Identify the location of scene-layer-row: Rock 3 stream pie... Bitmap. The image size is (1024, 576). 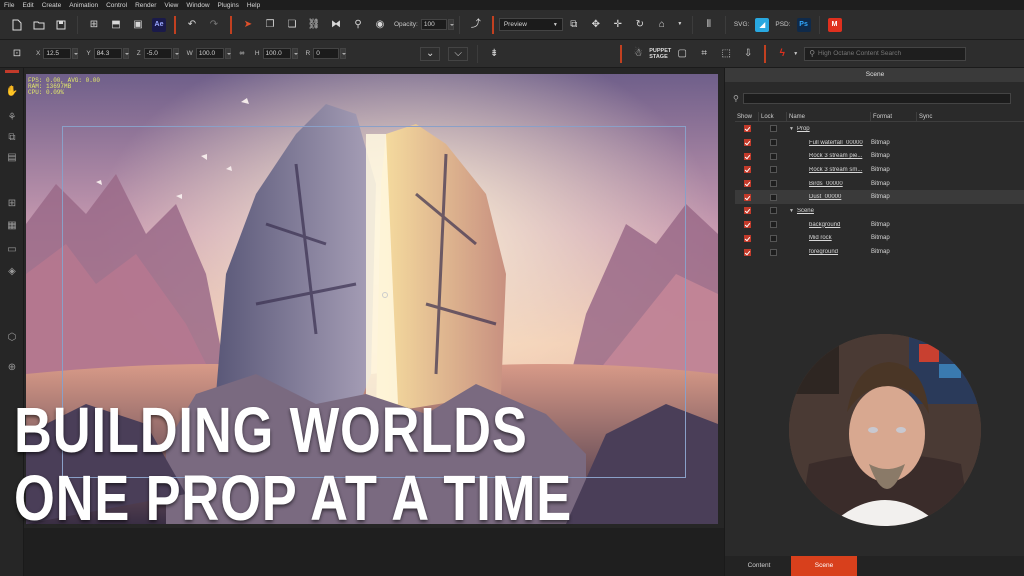
(879, 156).